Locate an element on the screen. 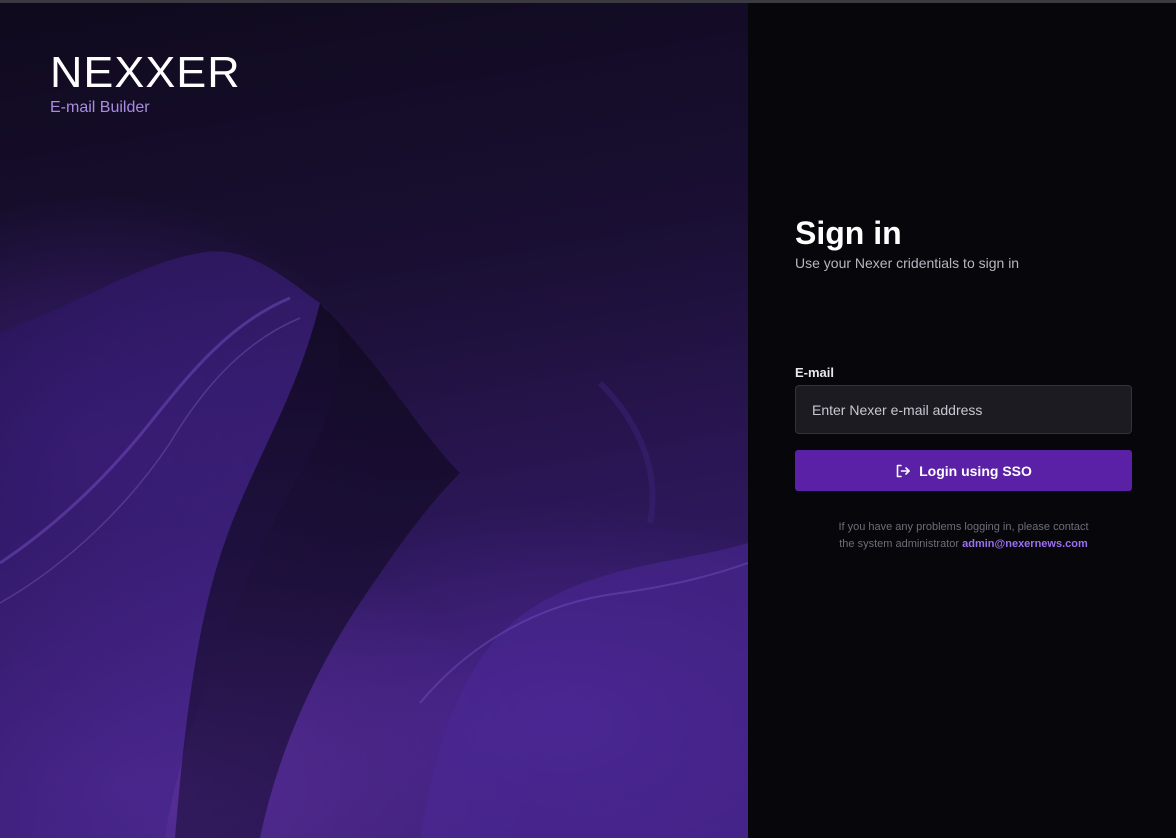  email-field is located at coordinates (963, 409).